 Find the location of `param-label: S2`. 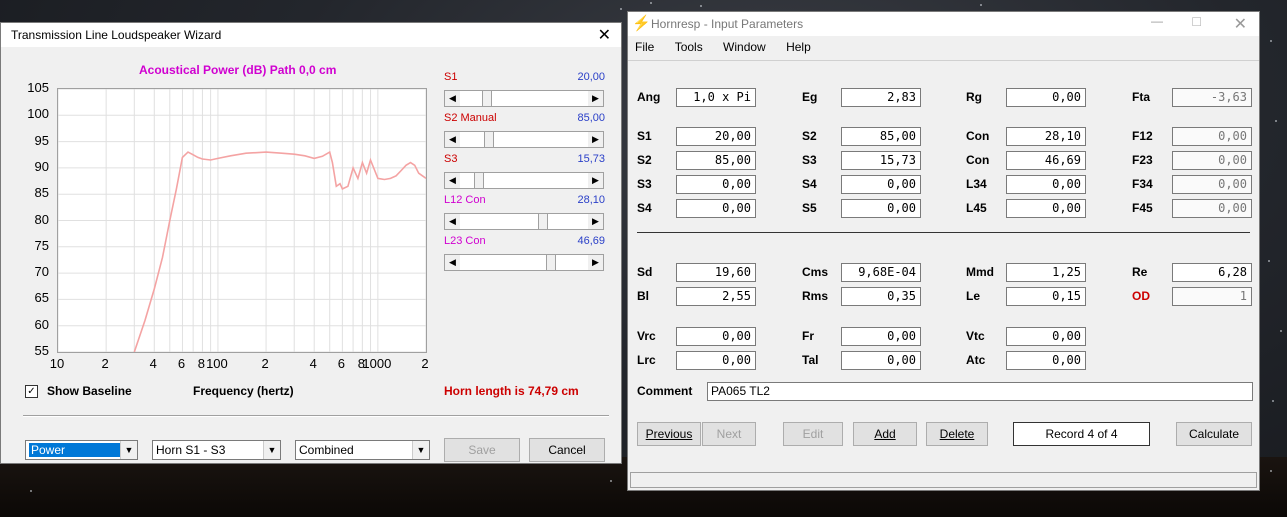

param-label: S2 is located at coordinates (809, 136).